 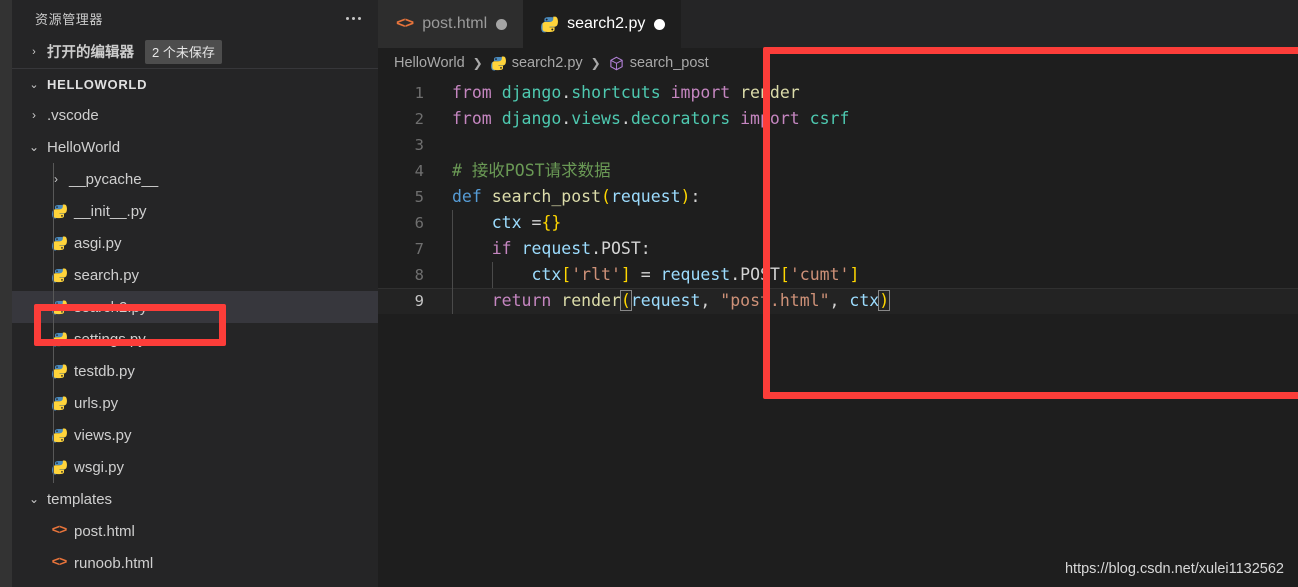 I want to click on tab-search2-py: search2.py, so click(x=602, y=24).